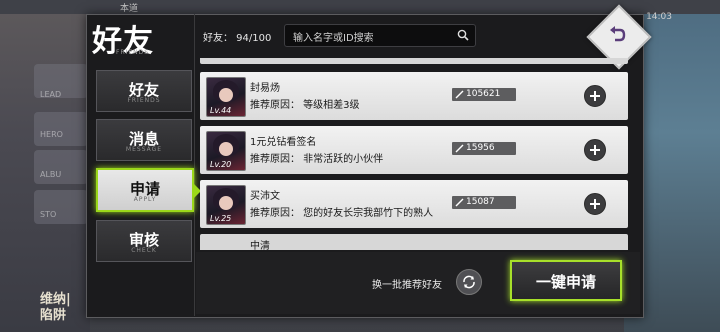  Describe the element at coordinates (133, 52) in the screenshot. I see `dialog-title-sub: FRIENDS` at that location.